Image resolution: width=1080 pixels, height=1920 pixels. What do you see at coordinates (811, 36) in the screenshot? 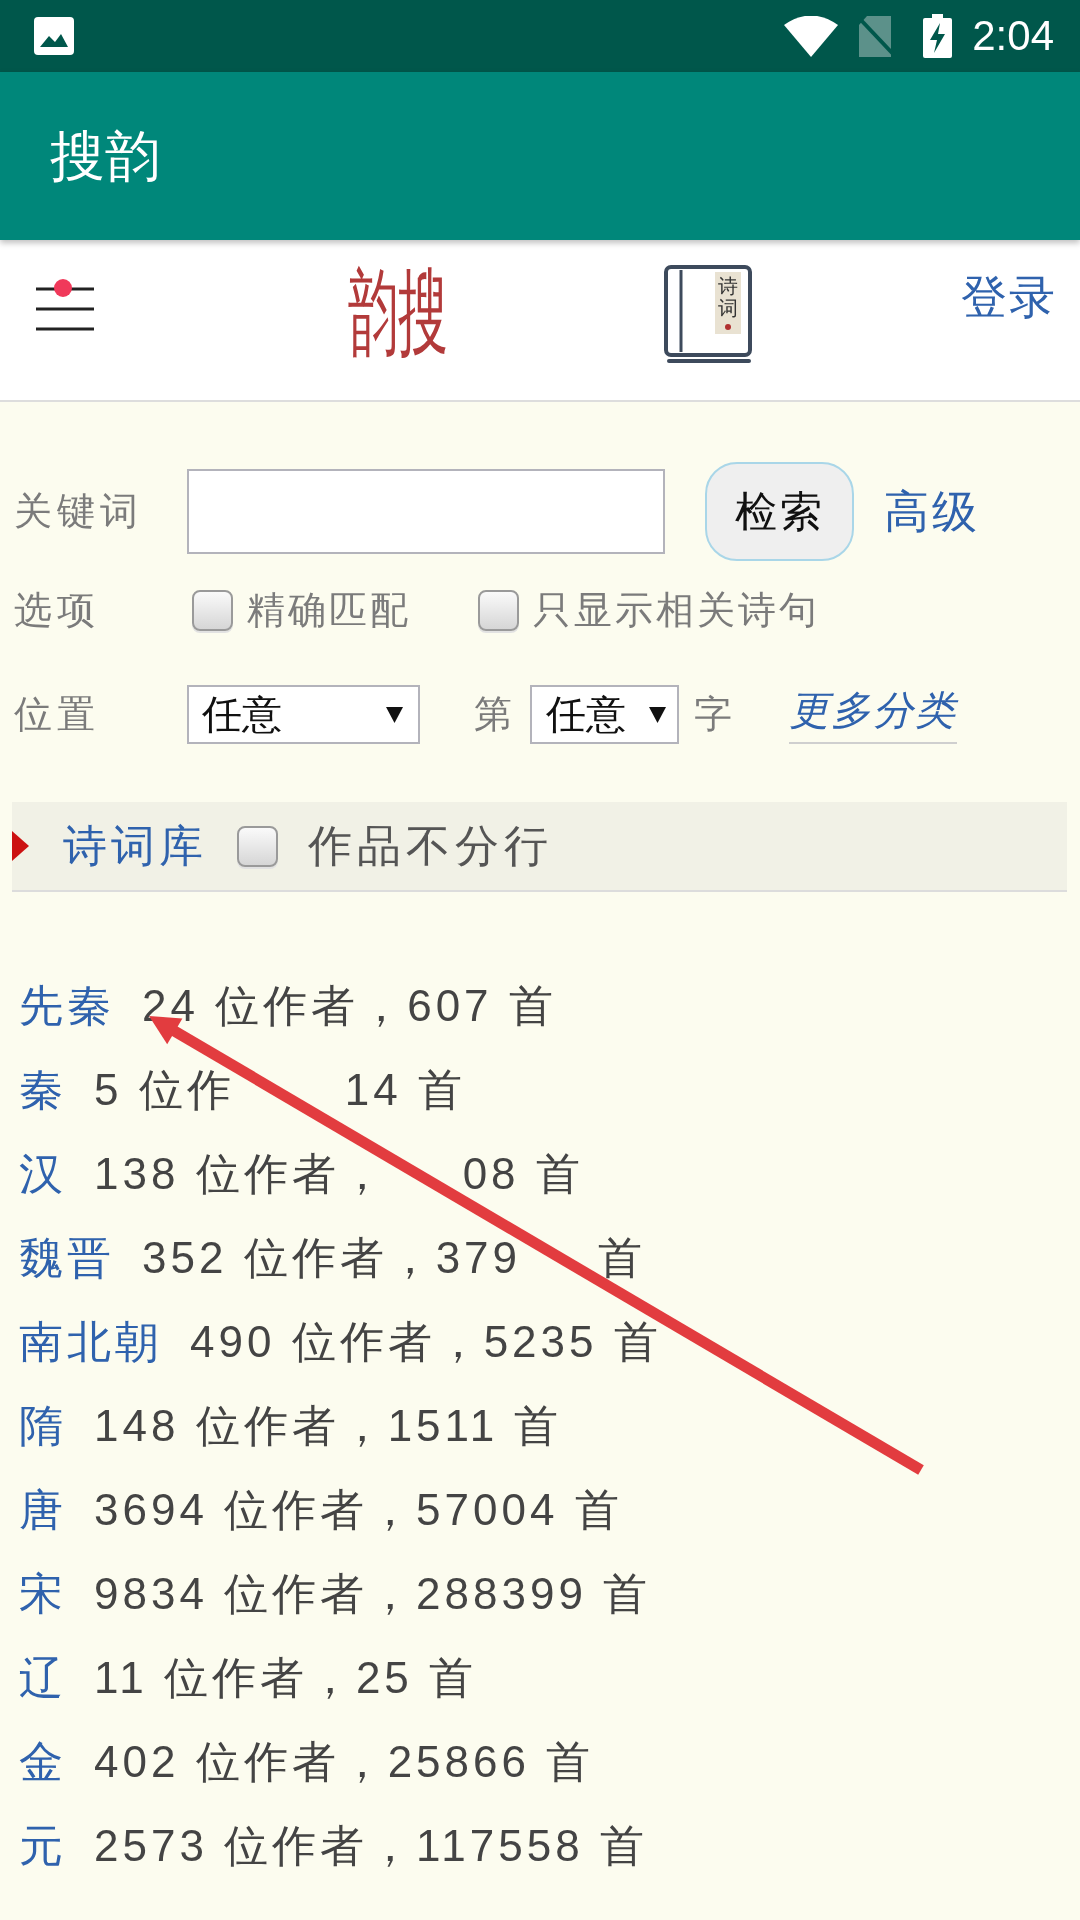
I see `wifi-icon` at bounding box center [811, 36].